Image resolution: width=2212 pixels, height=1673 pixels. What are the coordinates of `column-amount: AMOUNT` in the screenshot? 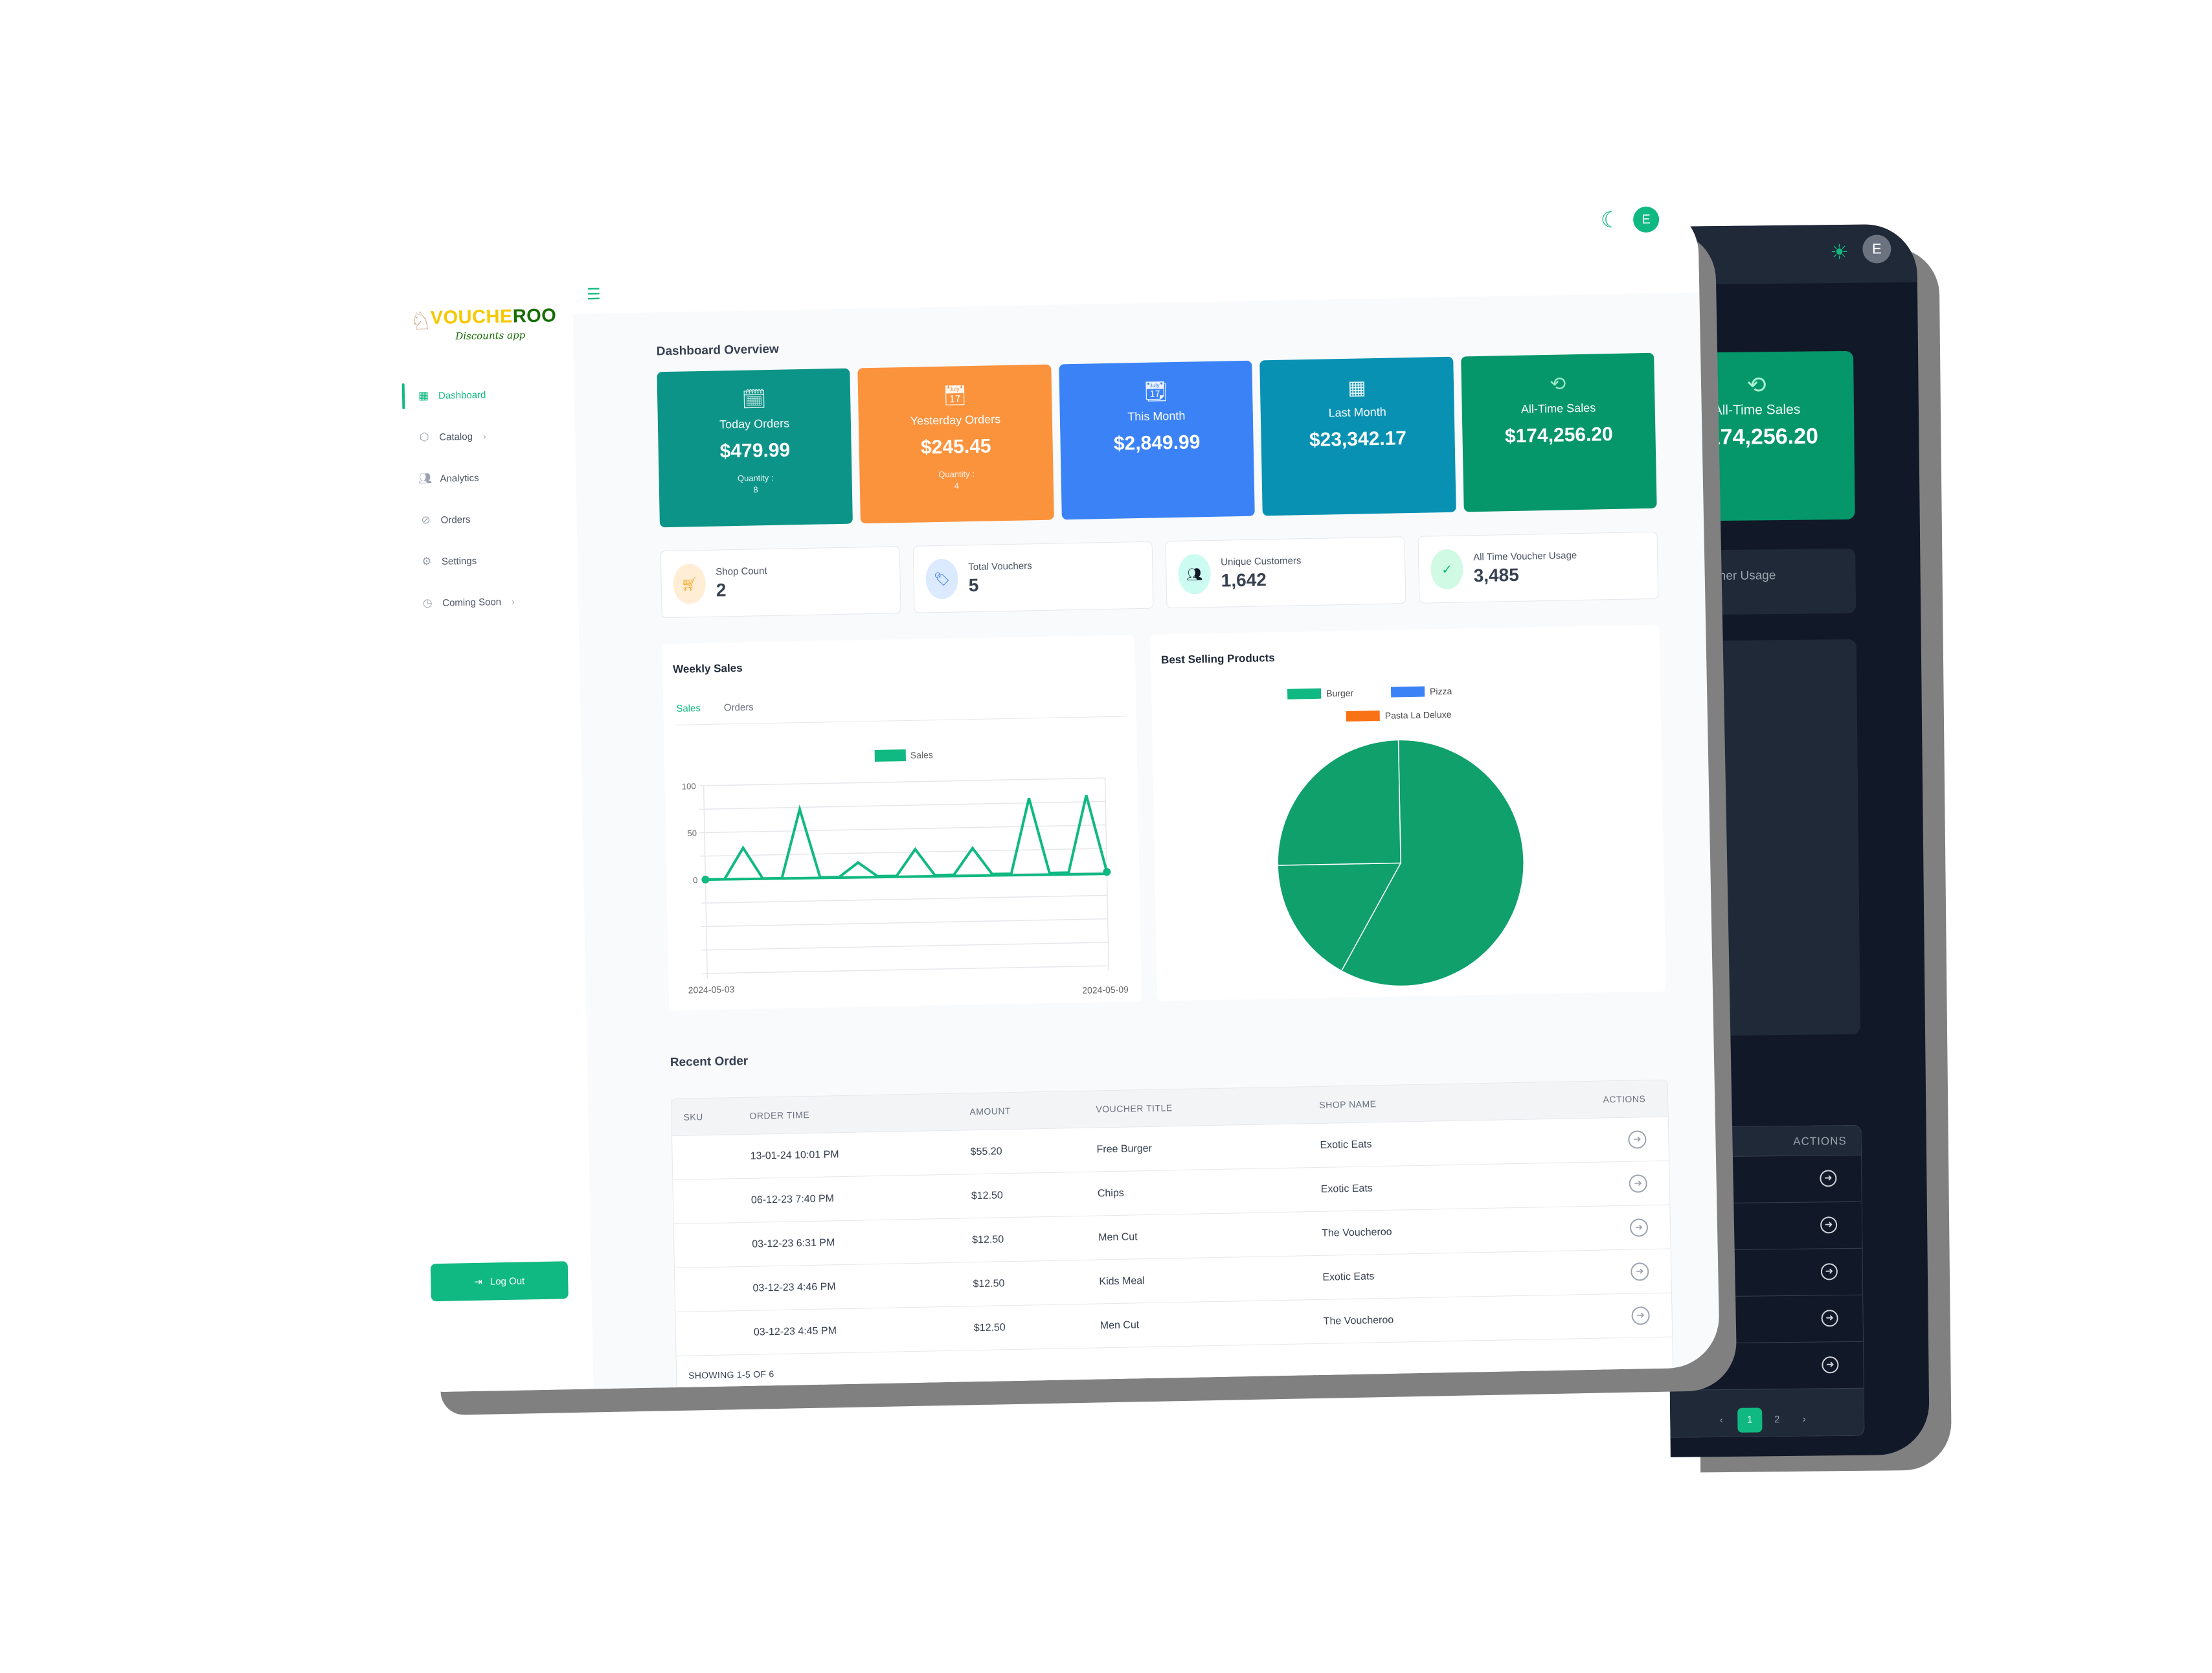 It's located at (1032, 1110).